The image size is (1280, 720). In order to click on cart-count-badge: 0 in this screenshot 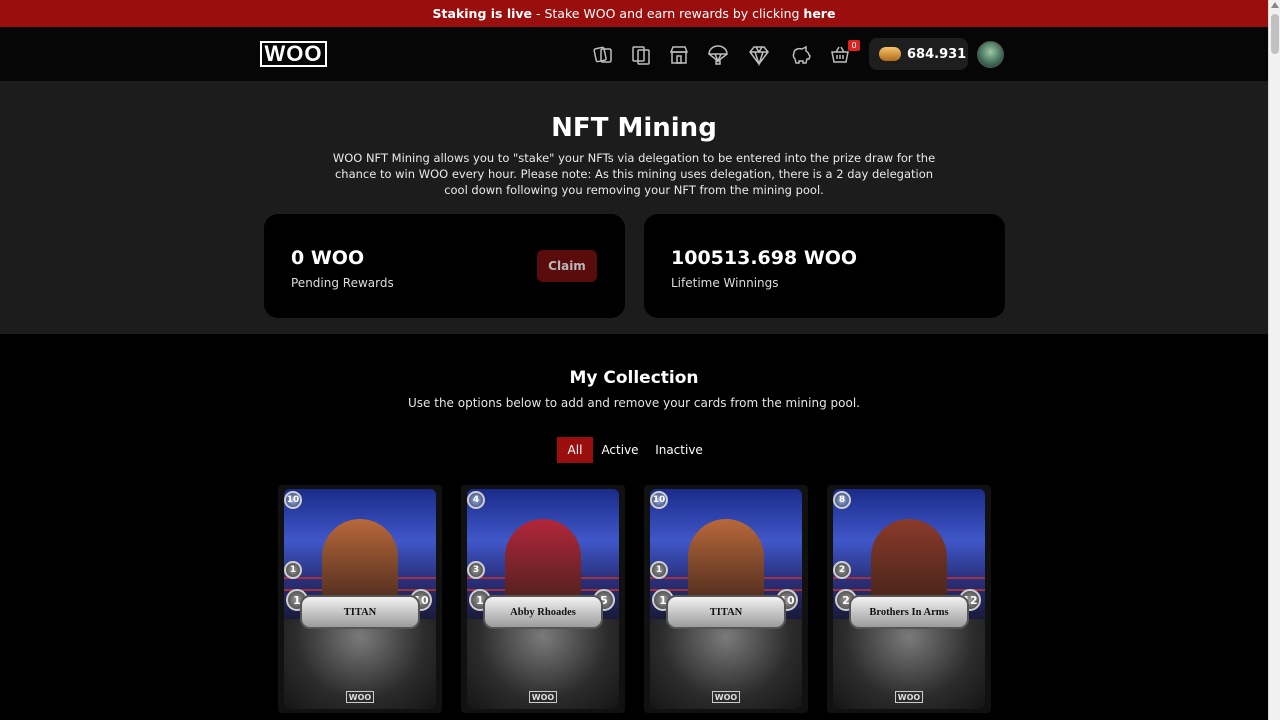, I will do `click(854, 45)`.